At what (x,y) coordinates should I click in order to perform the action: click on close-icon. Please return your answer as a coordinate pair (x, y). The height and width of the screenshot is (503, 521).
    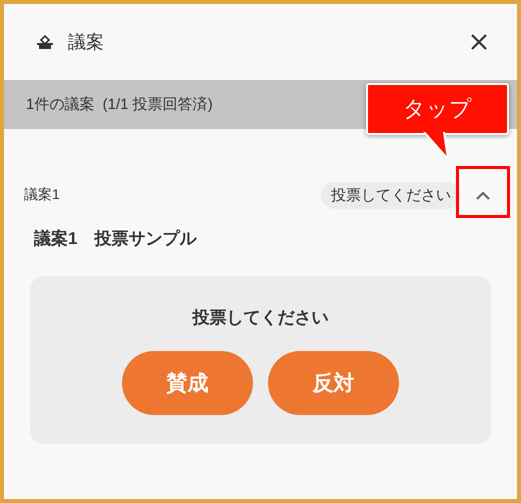
    Looking at the image, I should click on (479, 42).